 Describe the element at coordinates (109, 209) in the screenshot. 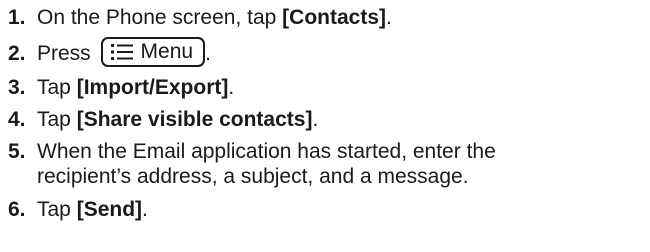

I see `step-bold-label: [Send]` at that location.